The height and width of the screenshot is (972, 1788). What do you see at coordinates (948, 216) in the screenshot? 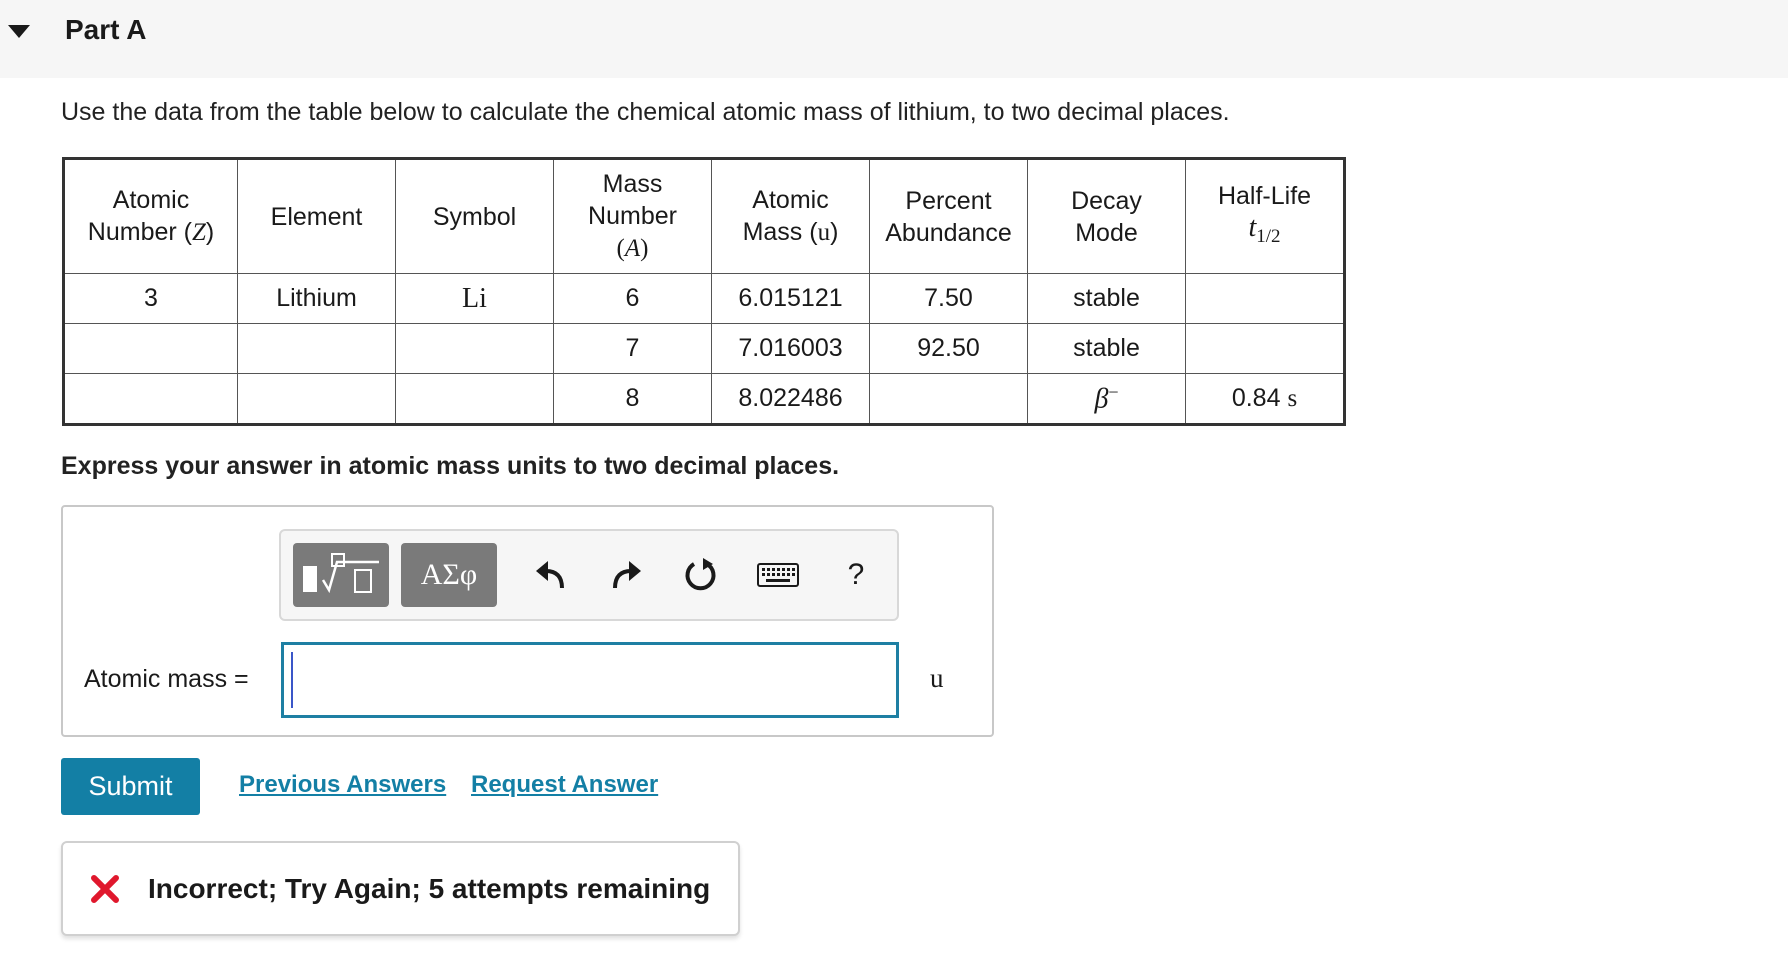
I see `header-percent-abundance: Percent Abundance` at bounding box center [948, 216].